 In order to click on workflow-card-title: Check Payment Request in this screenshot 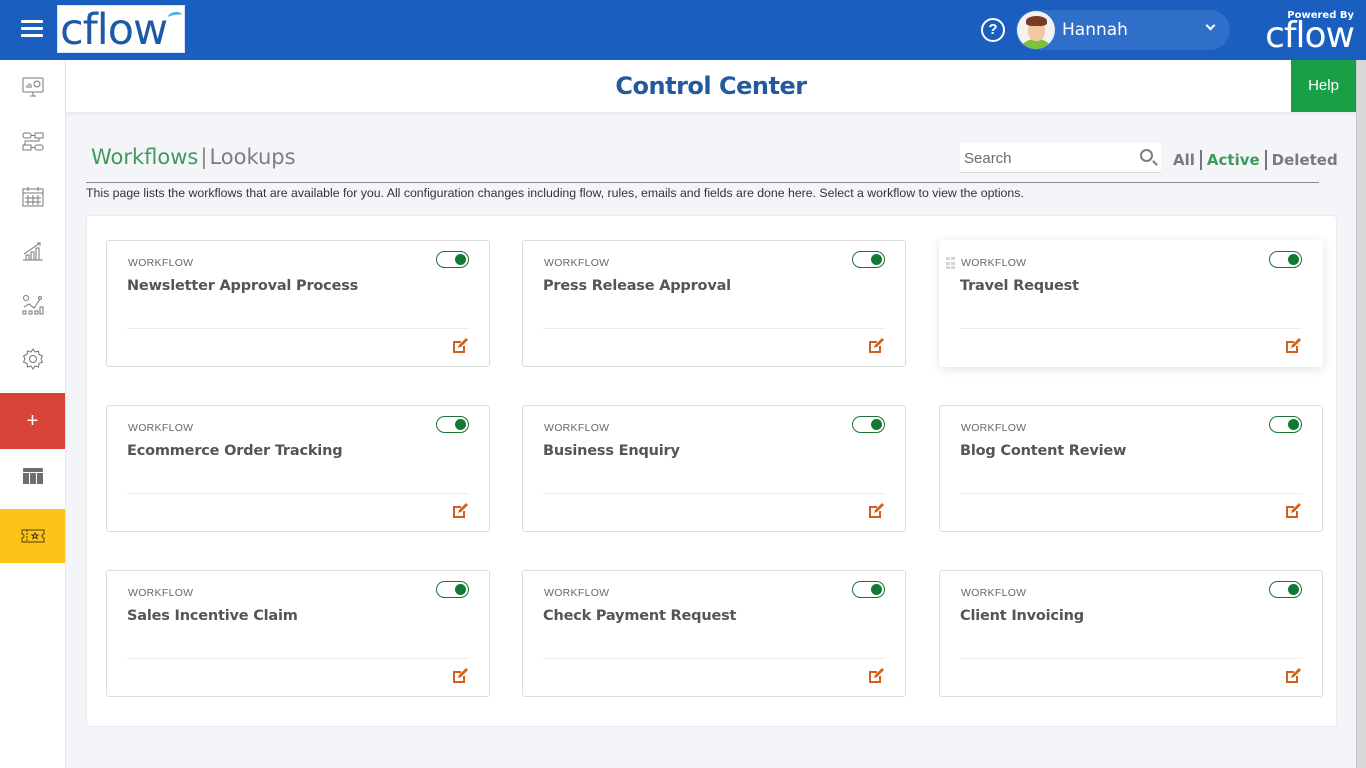, I will do `click(640, 616)`.